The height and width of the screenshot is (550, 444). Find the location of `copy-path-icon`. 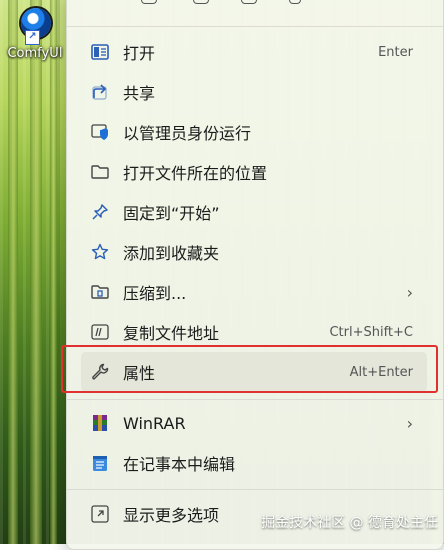

copy-path-icon is located at coordinates (100, 332).